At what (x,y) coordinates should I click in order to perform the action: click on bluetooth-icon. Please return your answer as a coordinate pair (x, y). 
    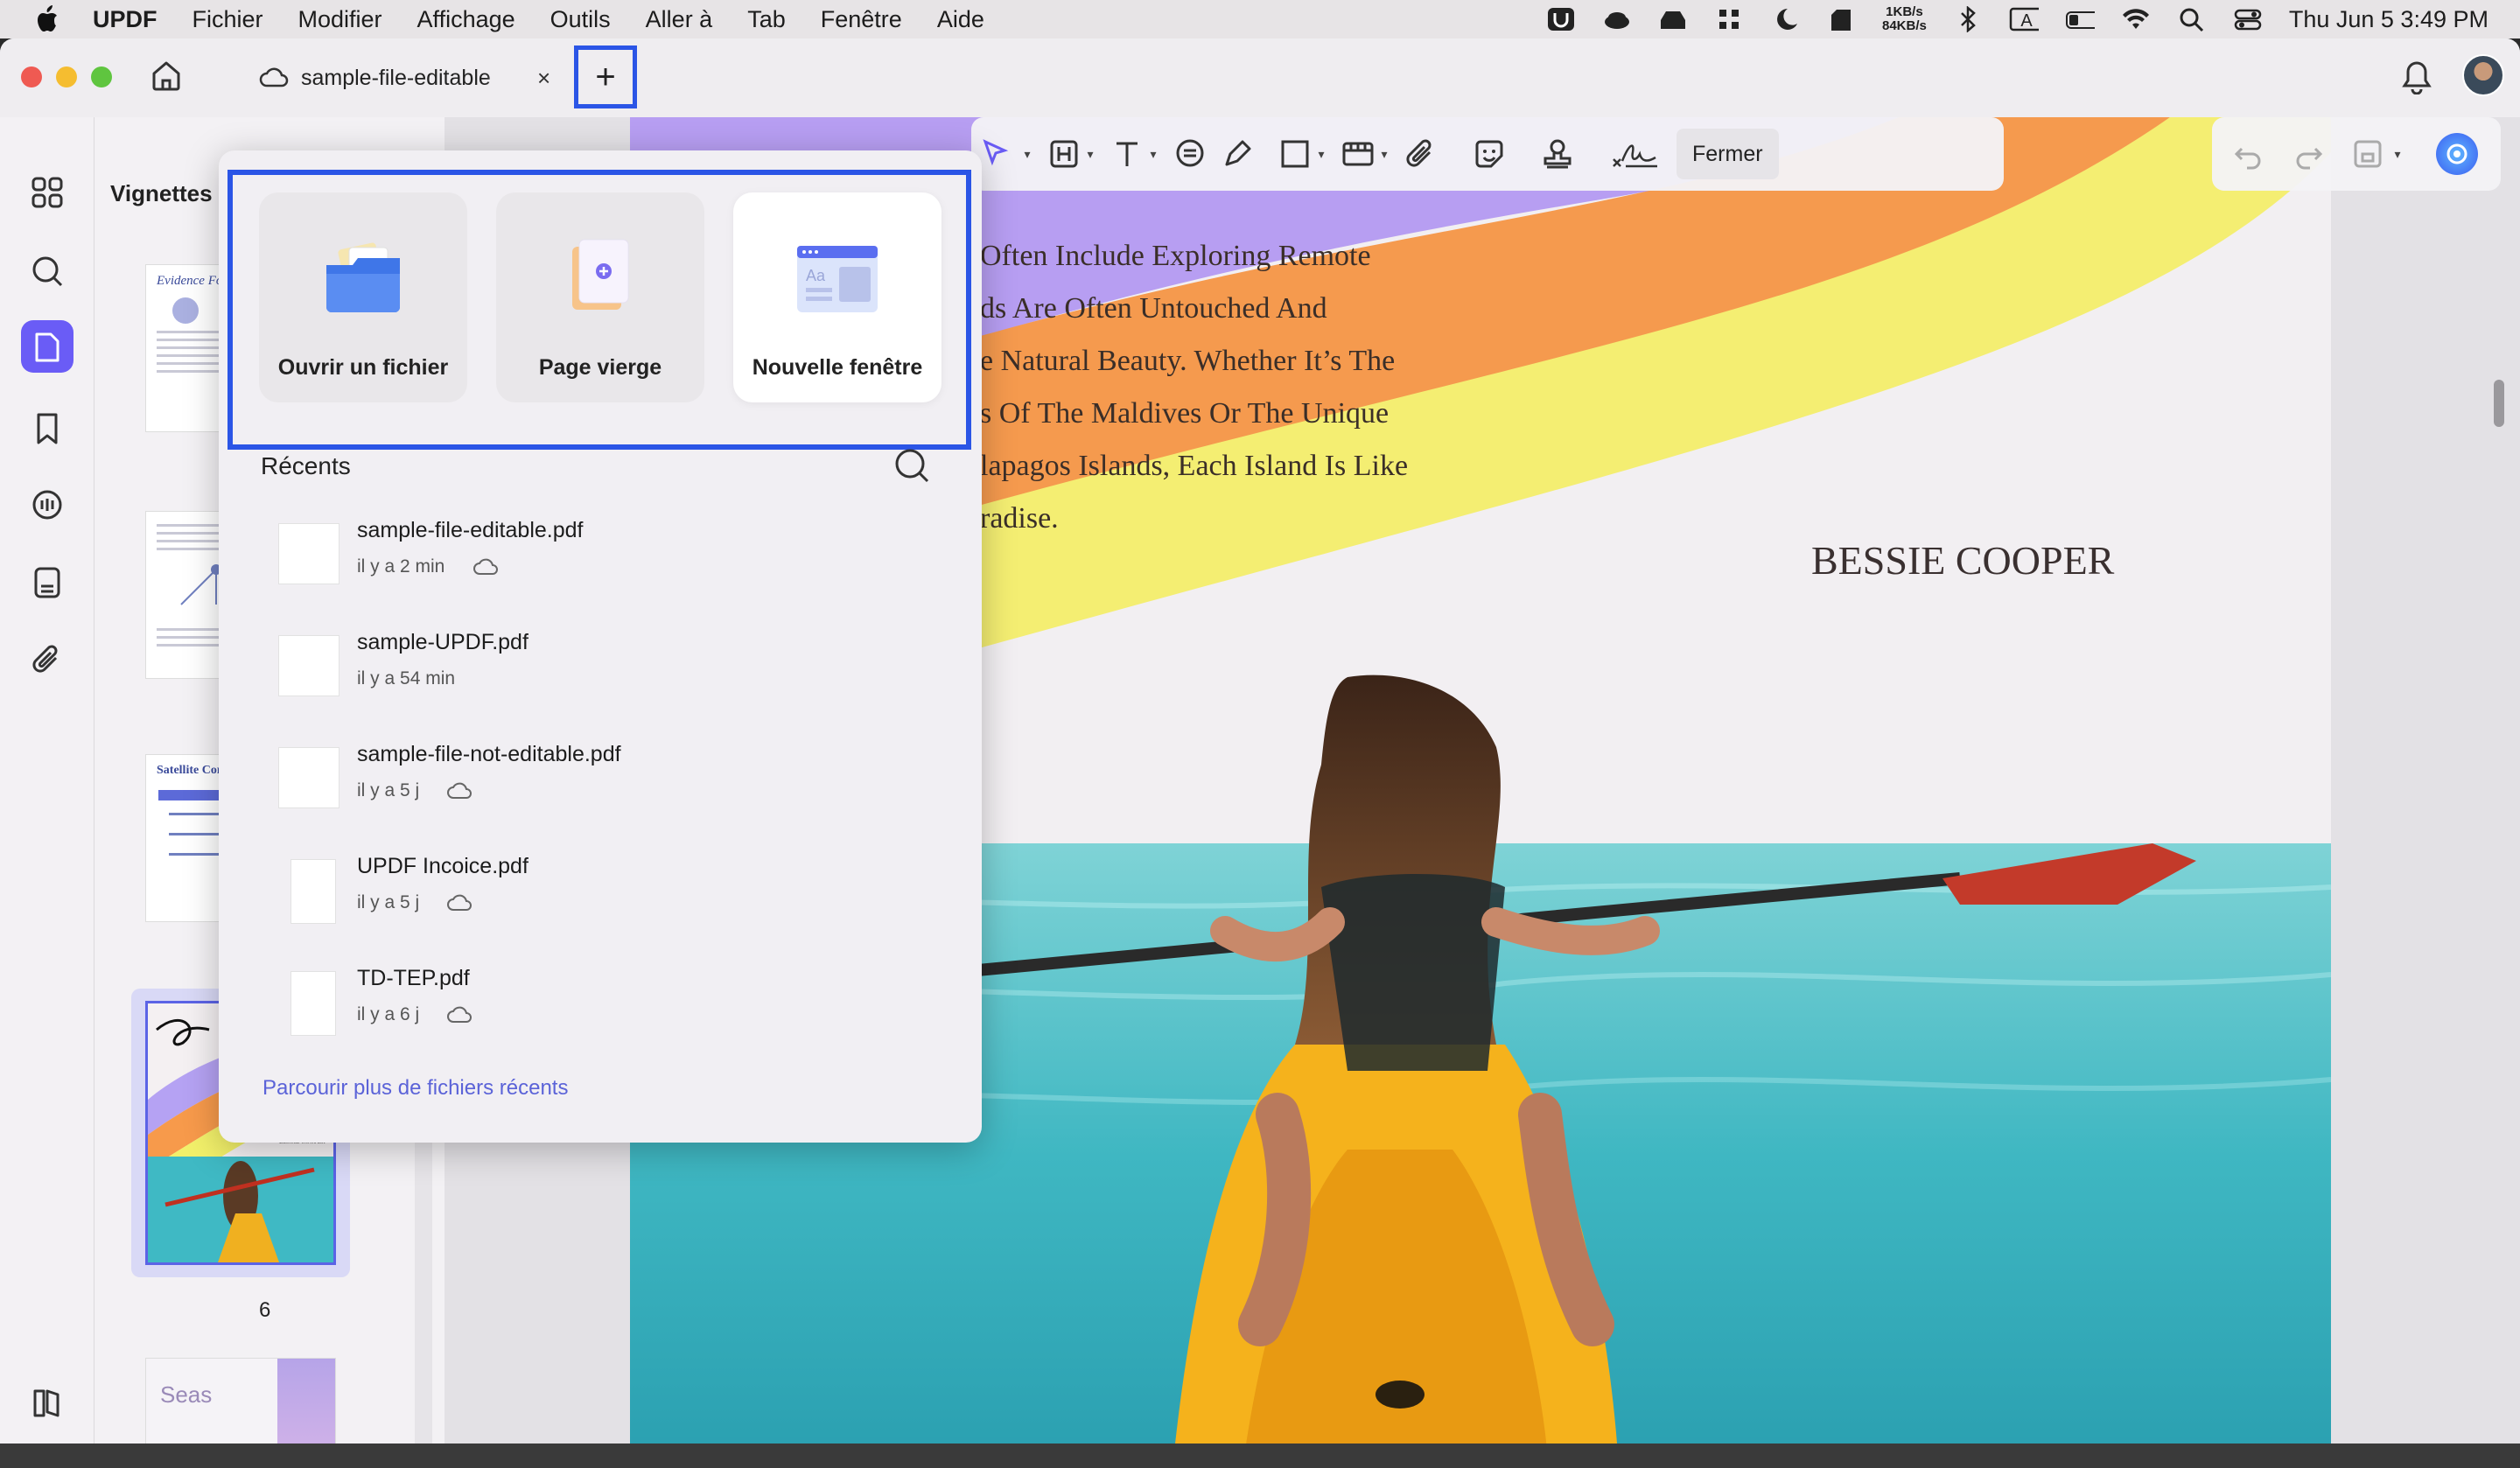
    Looking at the image, I should click on (1968, 19).